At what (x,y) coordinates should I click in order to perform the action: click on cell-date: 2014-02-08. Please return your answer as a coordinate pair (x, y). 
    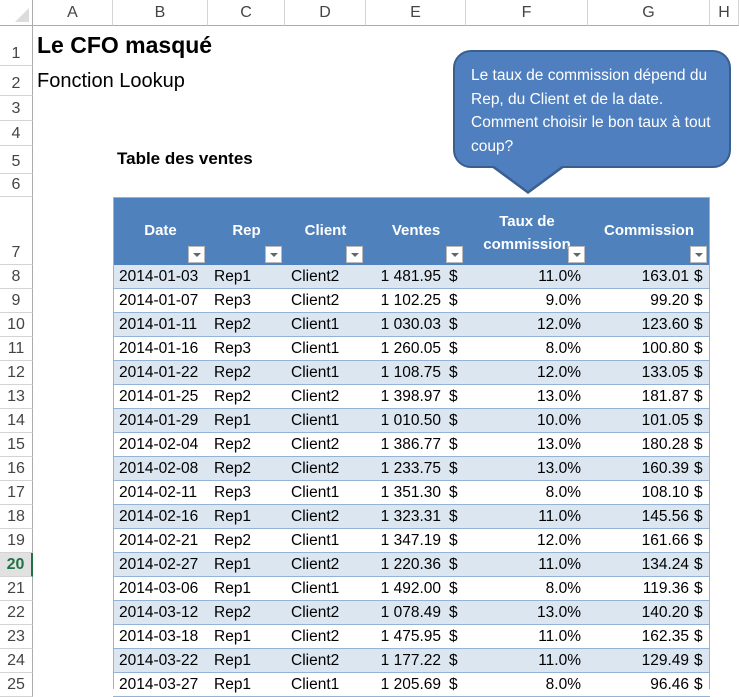
    Looking at the image, I should click on (166, 468).